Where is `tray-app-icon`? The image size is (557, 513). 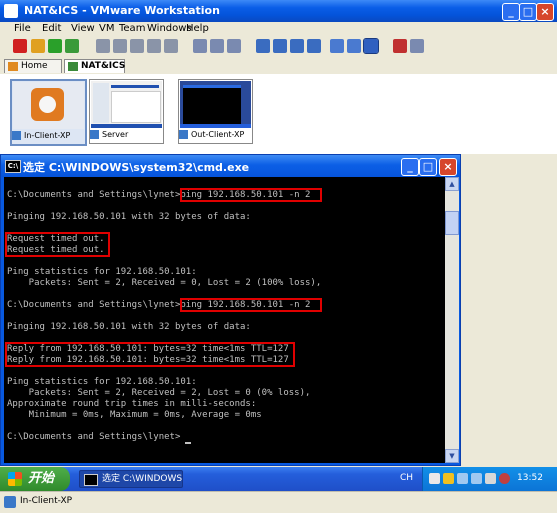 tray-app-icon is located at coordinates (448, 478).